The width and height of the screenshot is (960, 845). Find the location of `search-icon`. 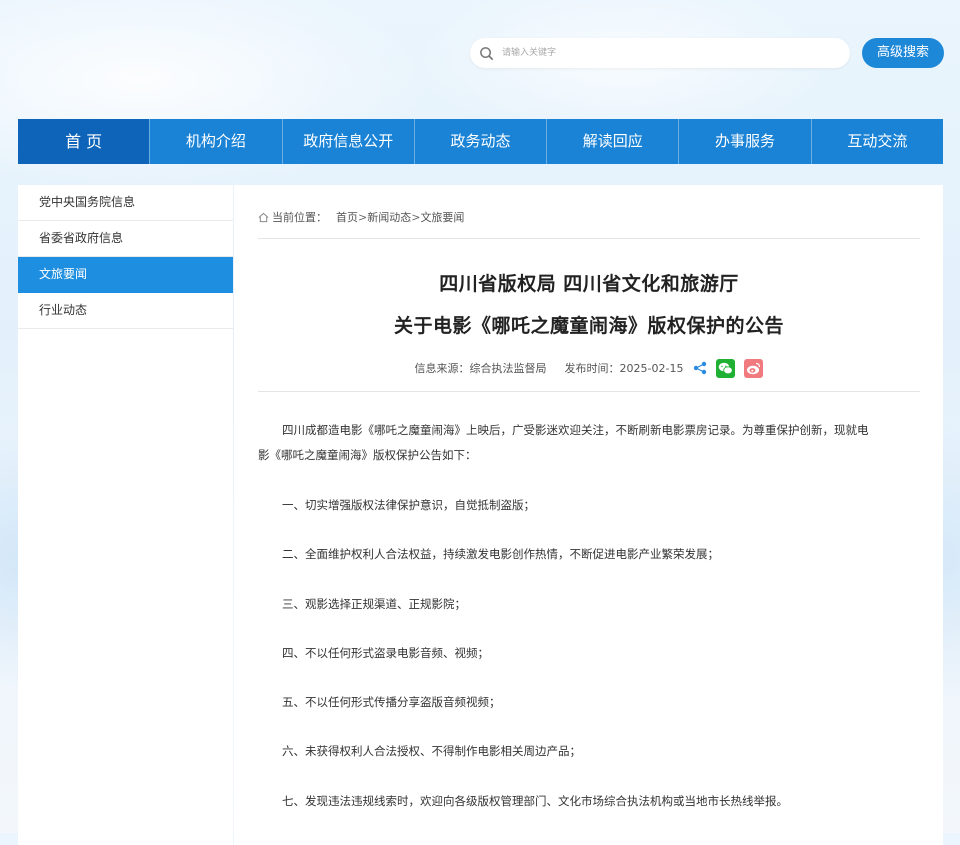

search-icon is located at coordinates (486, 53).